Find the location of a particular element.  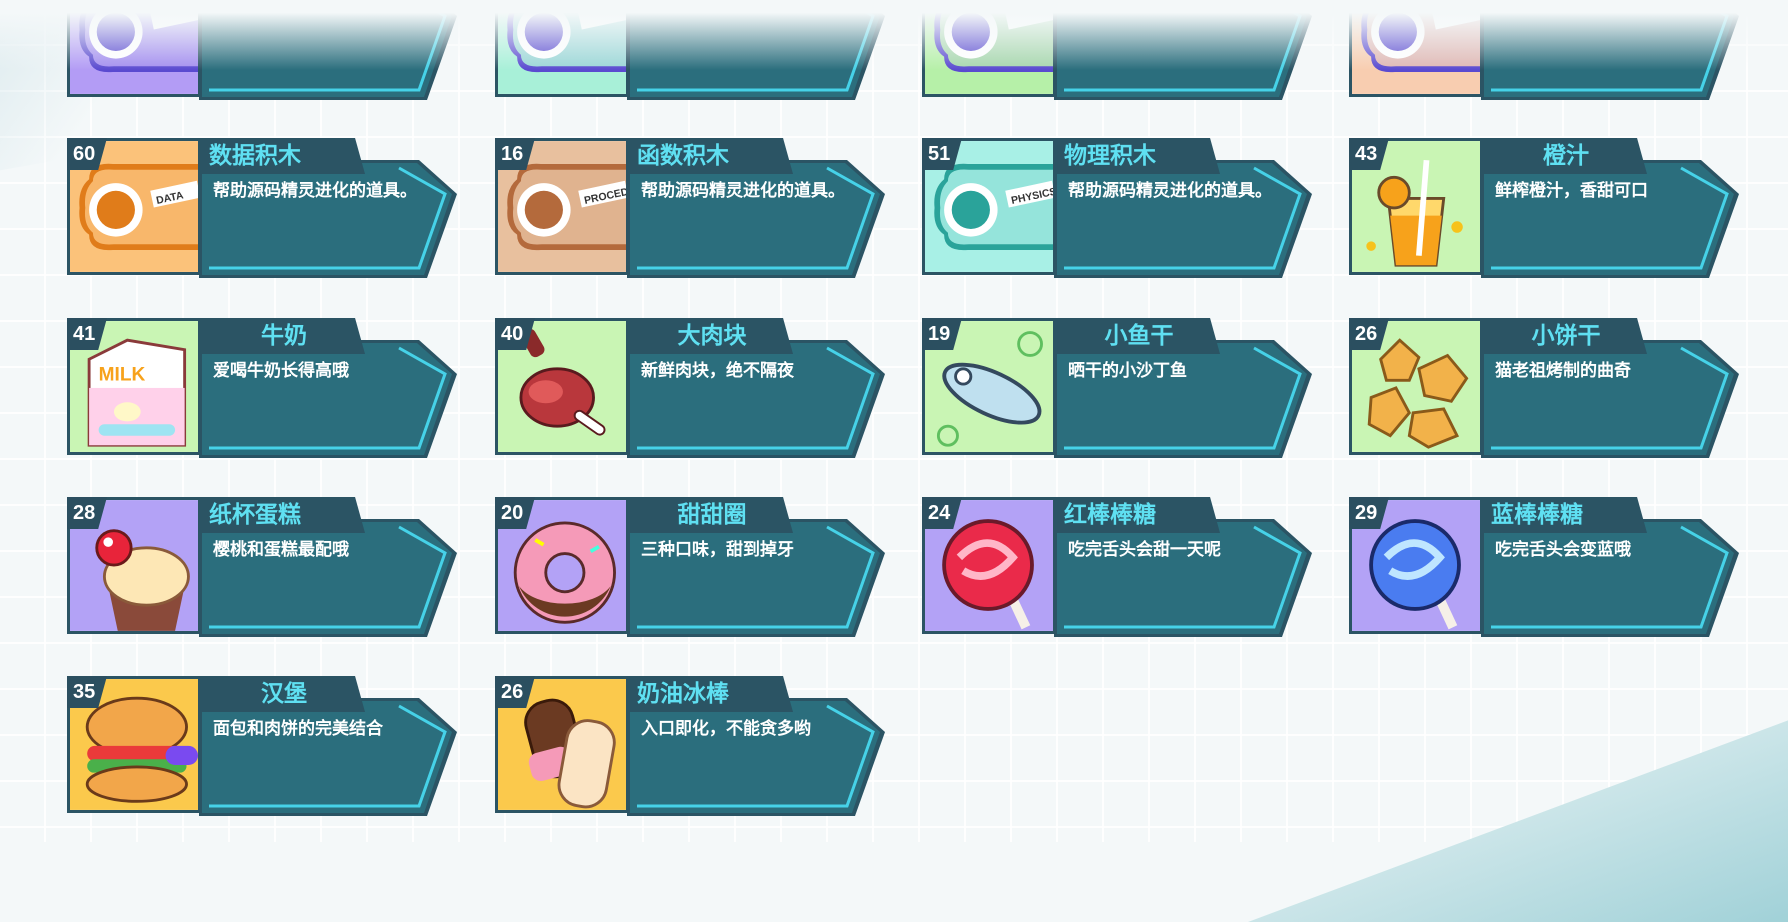

item-description: 新鲜肉块，绝不隔夜 is located at coordinates (717, 371).